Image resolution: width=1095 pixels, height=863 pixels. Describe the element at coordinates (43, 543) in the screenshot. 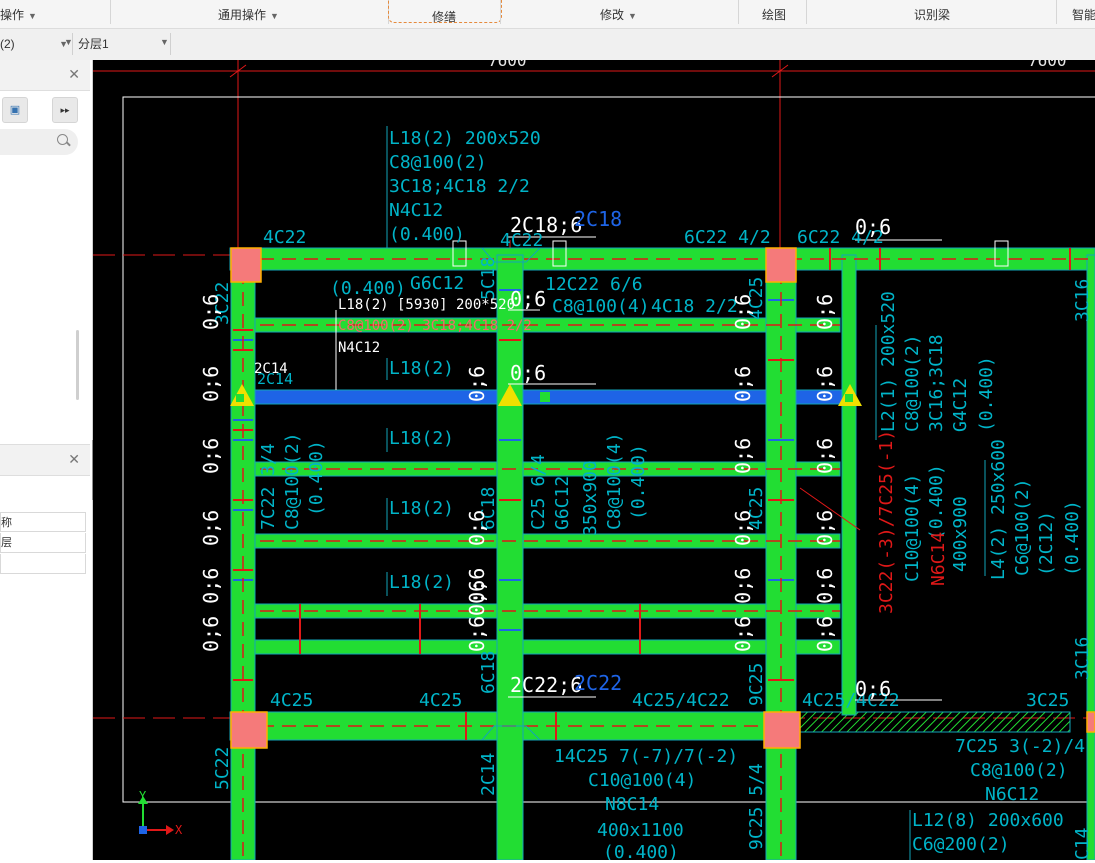

I see `table-row: 层` at that location.